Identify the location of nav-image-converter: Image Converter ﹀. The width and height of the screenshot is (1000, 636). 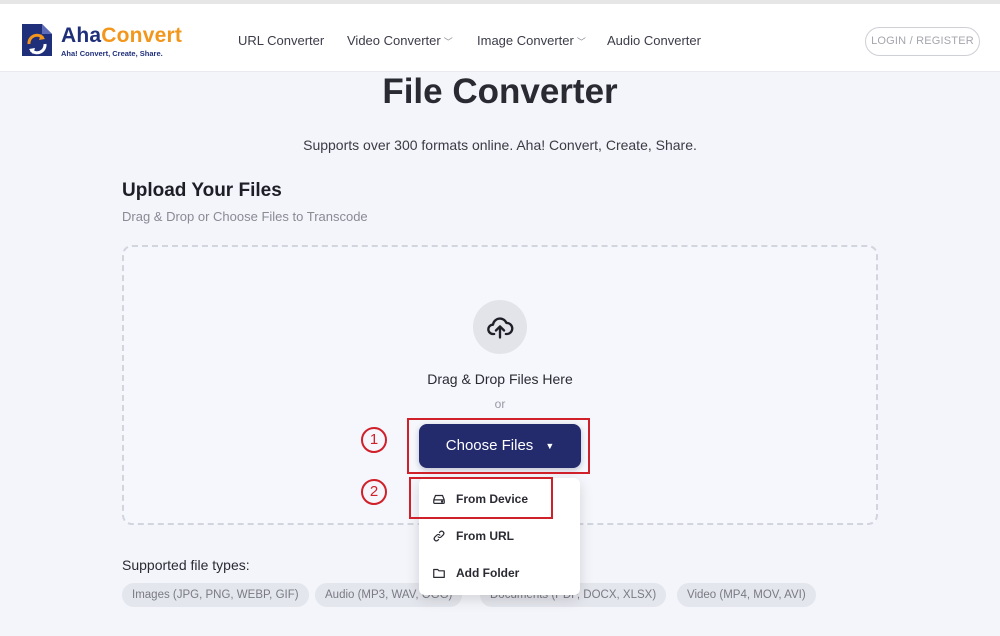
(531, 40).